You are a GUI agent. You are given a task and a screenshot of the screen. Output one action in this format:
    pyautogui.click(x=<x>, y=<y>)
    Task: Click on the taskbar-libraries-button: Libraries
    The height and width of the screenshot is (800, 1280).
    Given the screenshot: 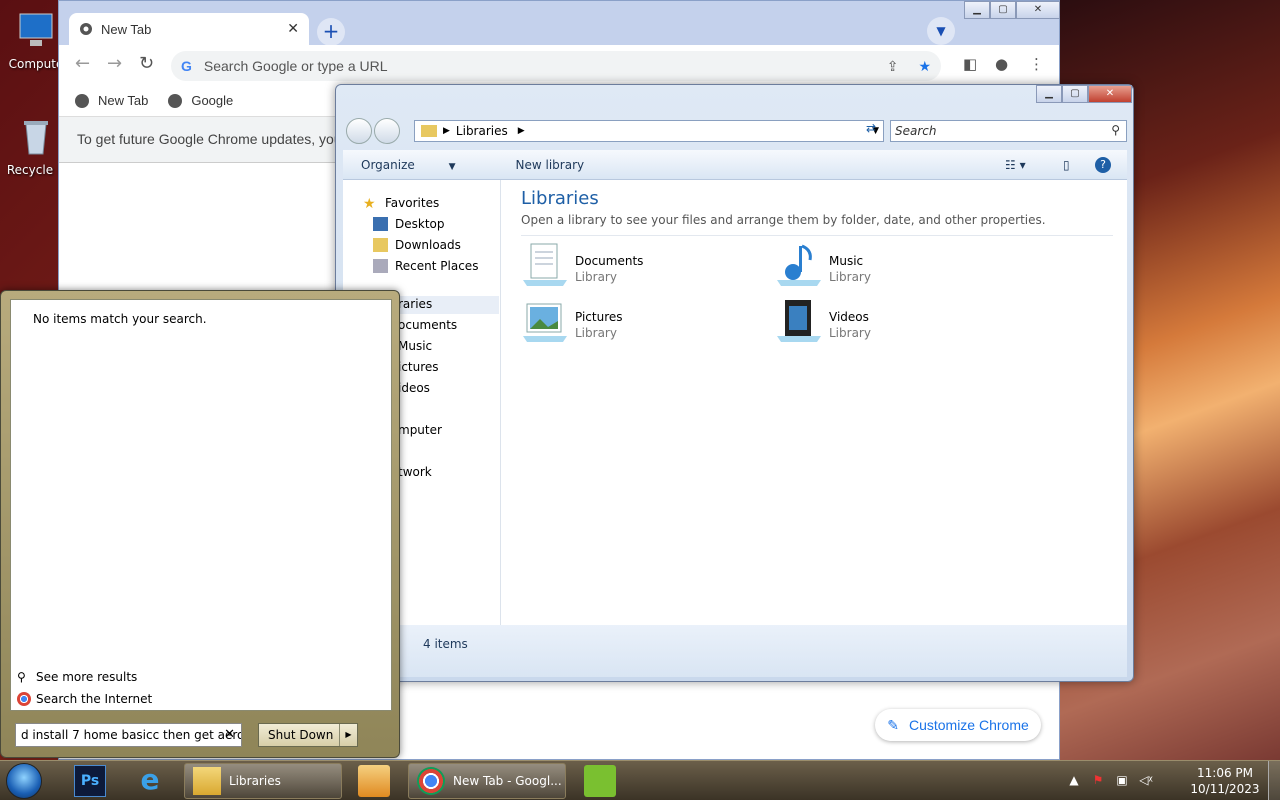 What is the action you would take?
    pyautogui.click(x=263, y=781)
    